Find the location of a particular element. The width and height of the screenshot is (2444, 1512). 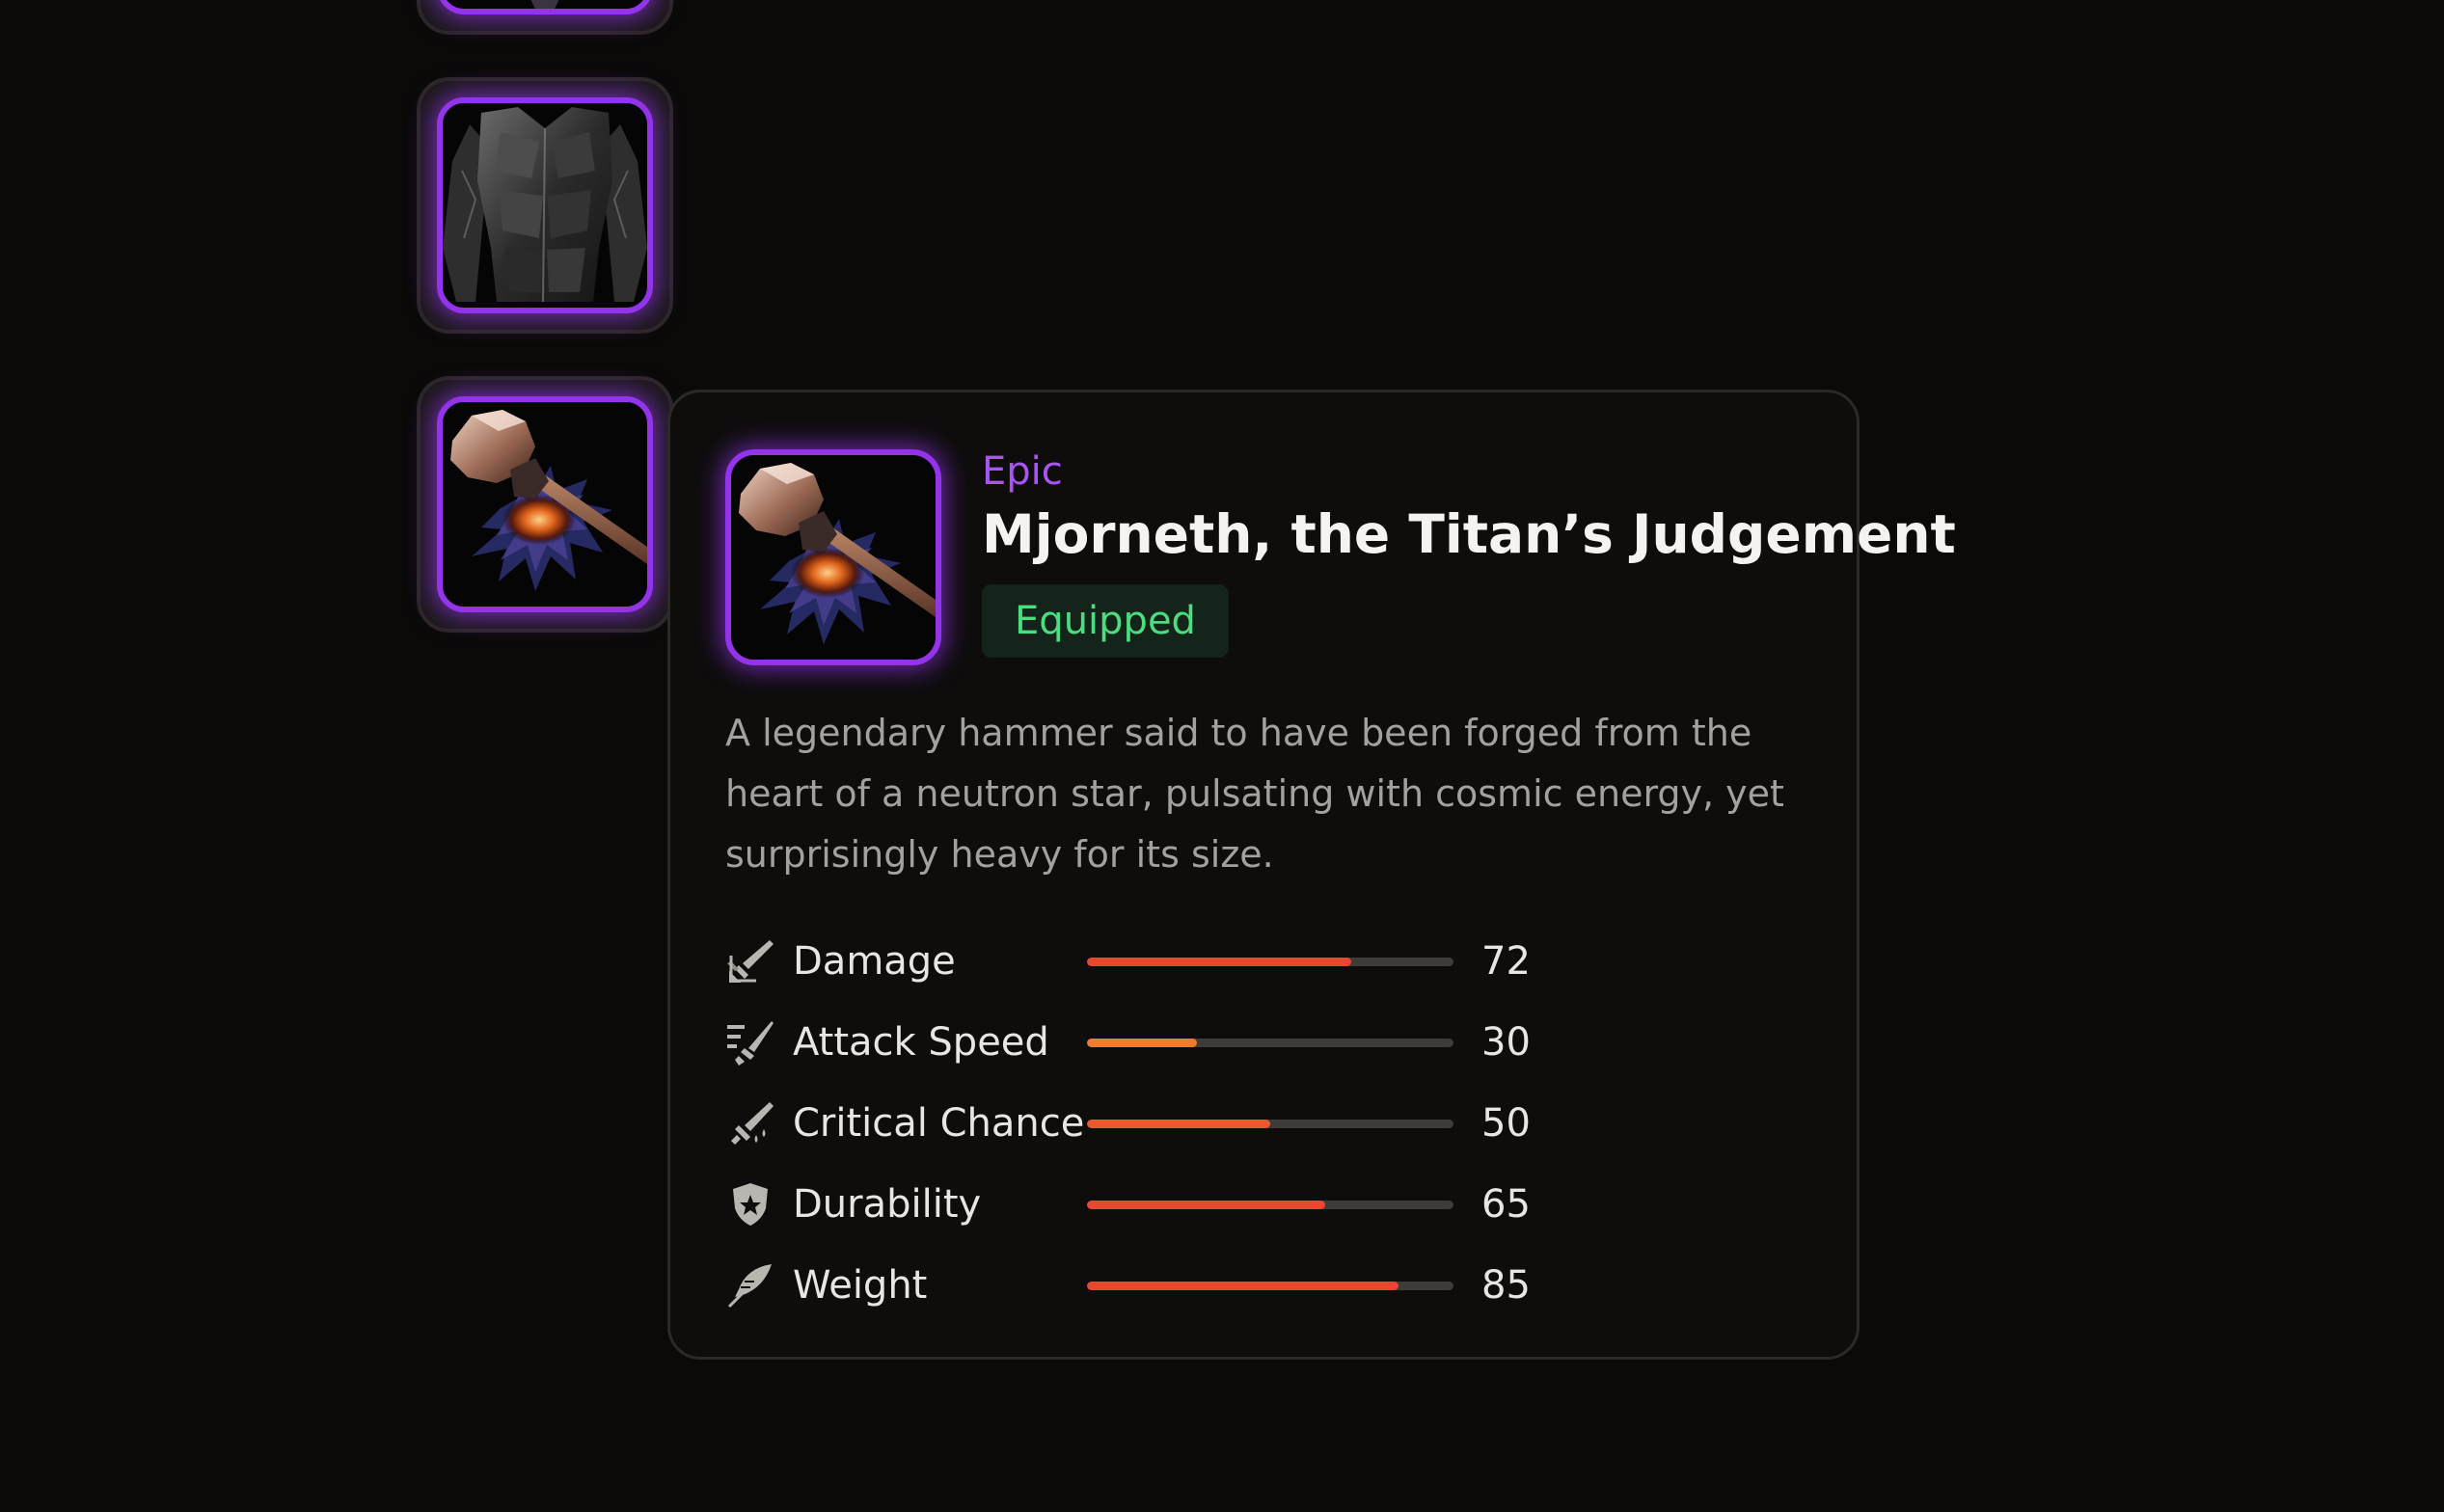

equipment-slot-armor is located at coordinates (545, 205).